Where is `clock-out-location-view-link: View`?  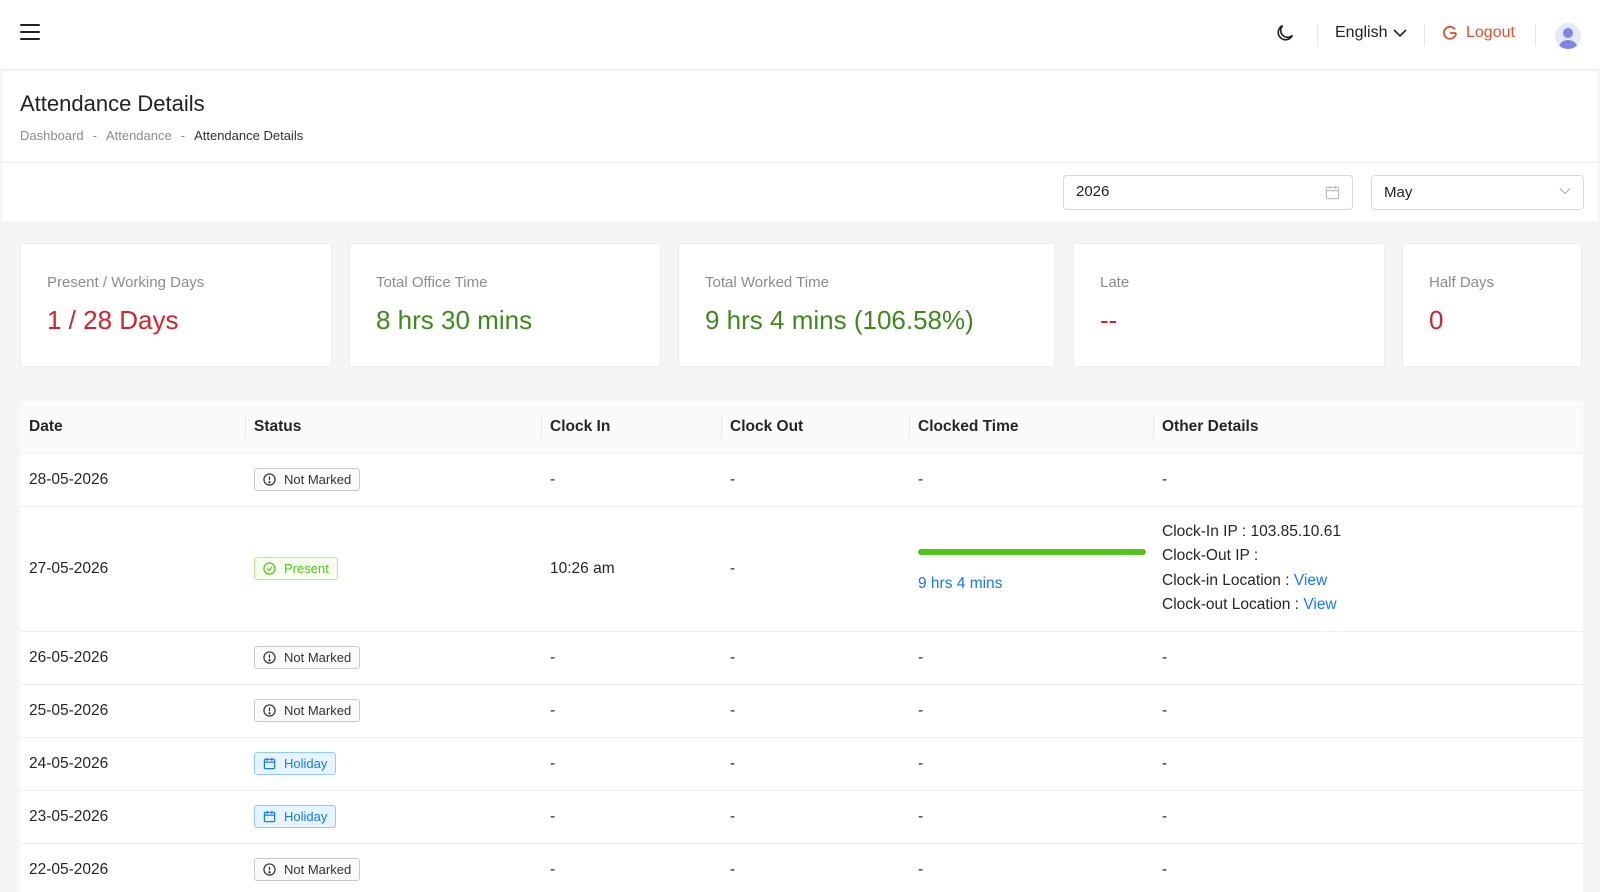 clock-out-location-view-link: View is located at coordinates (1319, 604).